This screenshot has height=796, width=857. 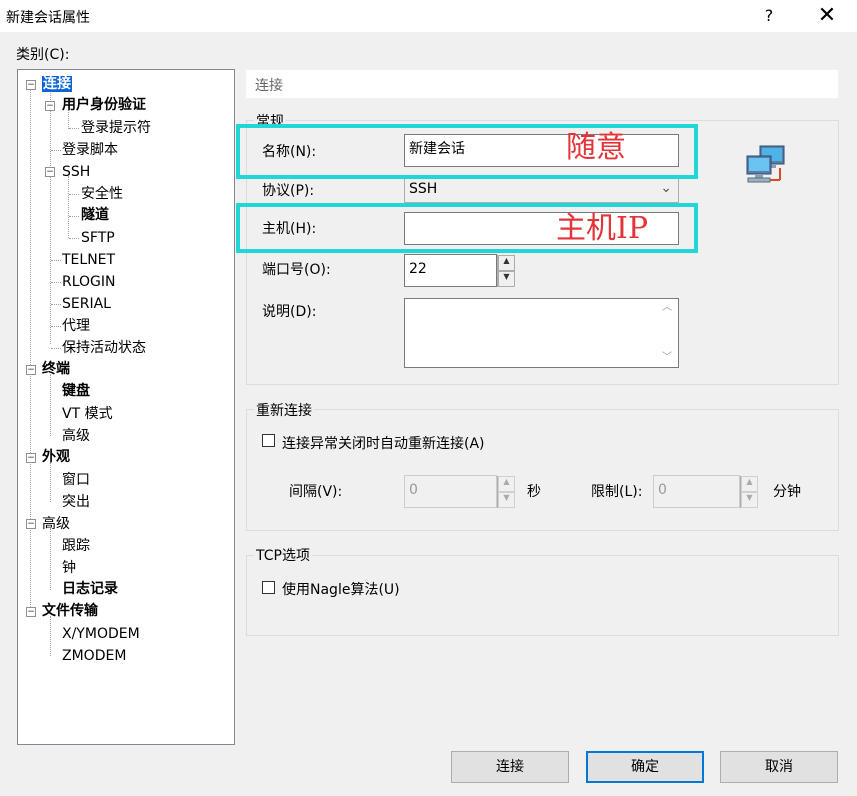 What do you see at coordinates (98, 238) in the screenshot?
I see `tree-item-sftp: SFTP` at bounding box center [98, 238].